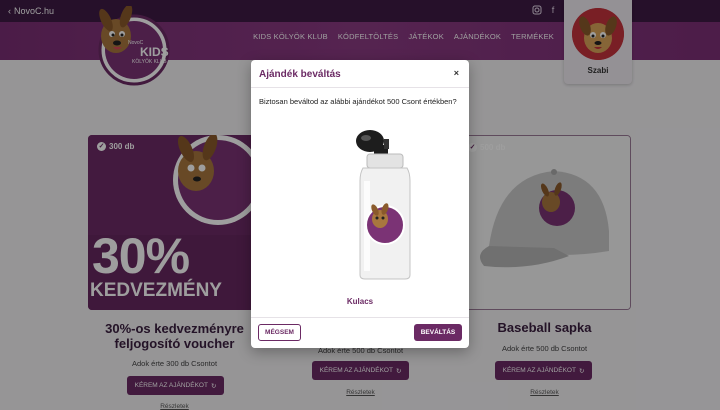 The width and height of the screenshot is (720, 410). What do you see at coordinates (456, 73) in the screenshot?
I see `close-icon: ×` at bounding box center [456, 73].